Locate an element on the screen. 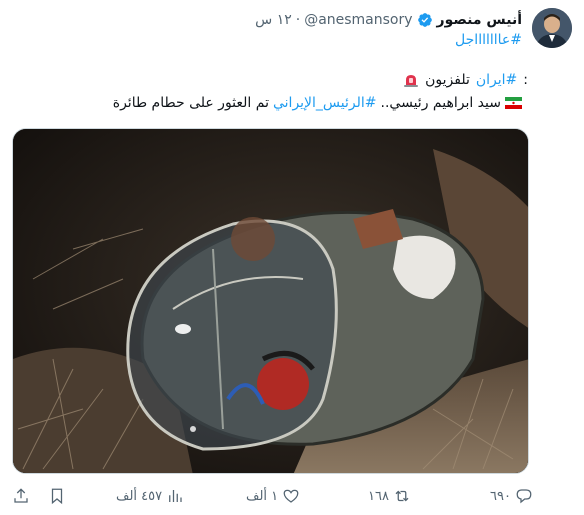 Image resolution: width=584 pixels, height=515 pixels. tweet-header: أنيس منصور @anesmansory · ١٢ س is located at coordinates (388, 20).